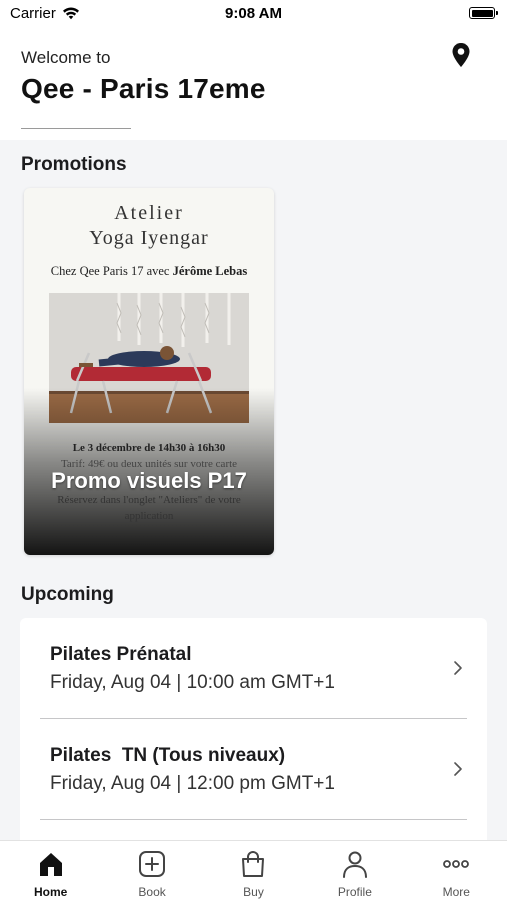  I want to click on poster-title-line2: Yoga Iyengar, so click(149, 238).